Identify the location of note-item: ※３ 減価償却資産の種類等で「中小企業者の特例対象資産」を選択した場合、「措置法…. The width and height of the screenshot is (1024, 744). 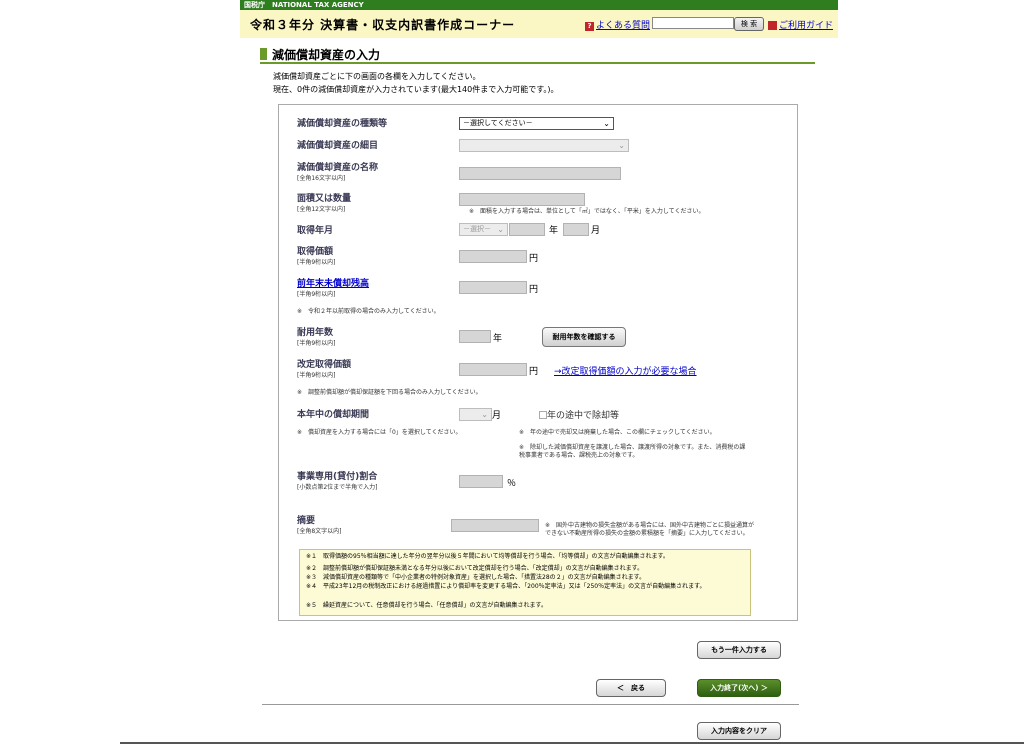
(476, 577).